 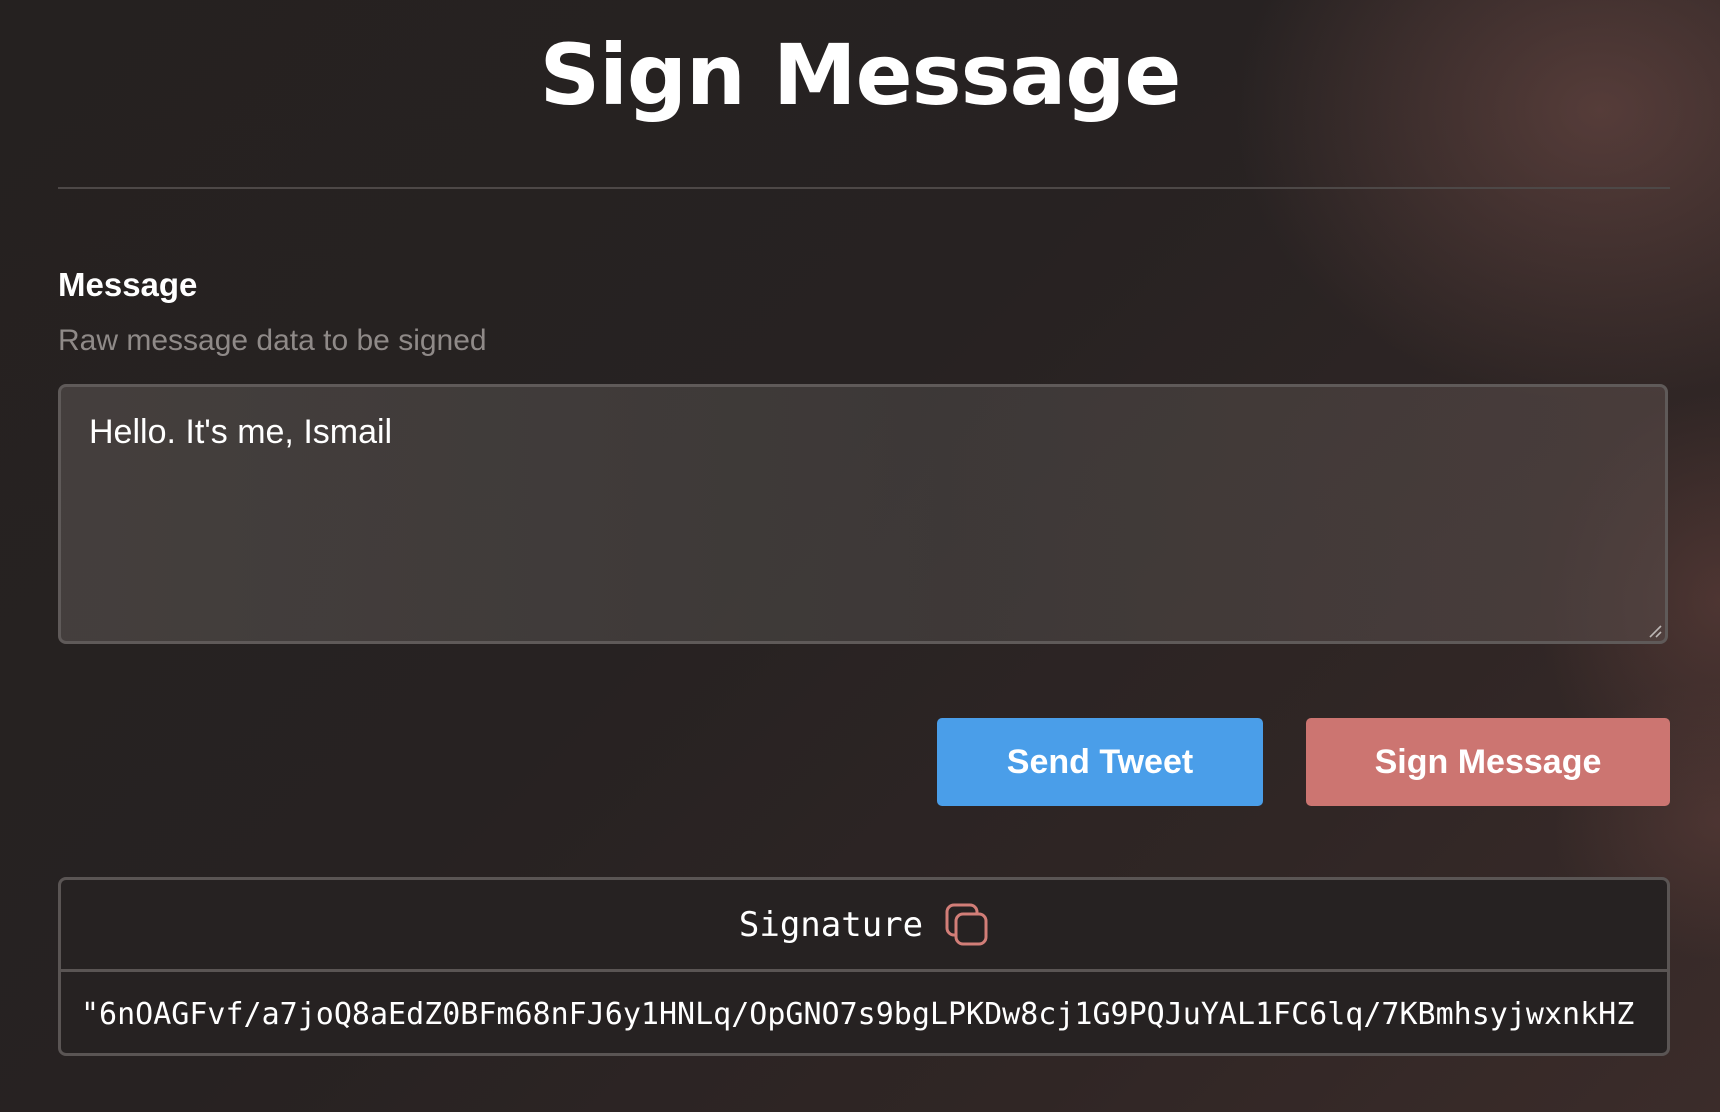 I want to click on sign-message-button: Sign Message, so click(x=1488, y=762).